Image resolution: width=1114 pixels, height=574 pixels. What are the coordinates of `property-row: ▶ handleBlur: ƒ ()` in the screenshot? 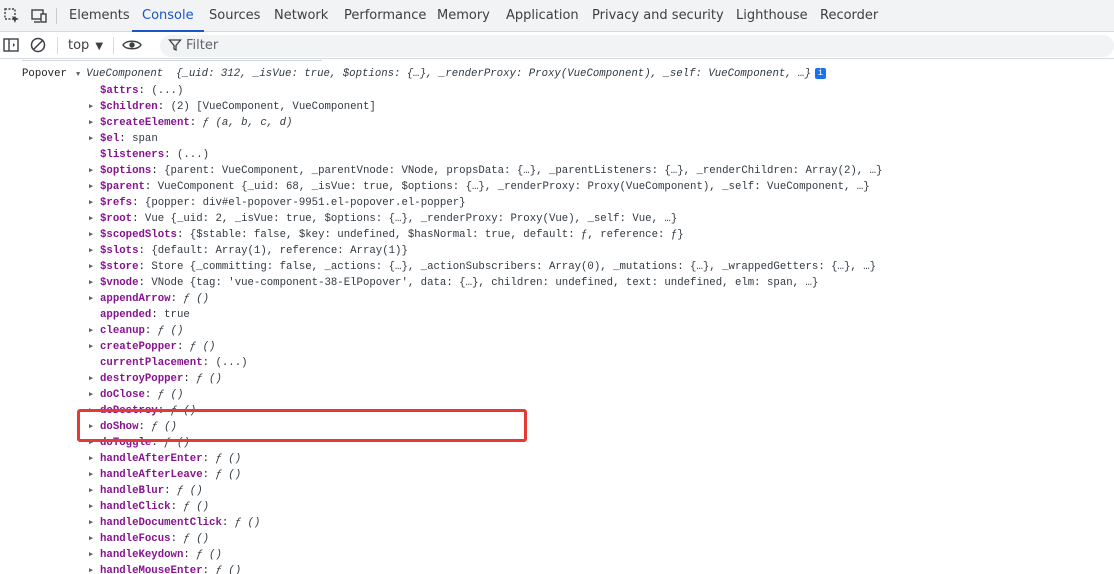 It's located at (146, 491).